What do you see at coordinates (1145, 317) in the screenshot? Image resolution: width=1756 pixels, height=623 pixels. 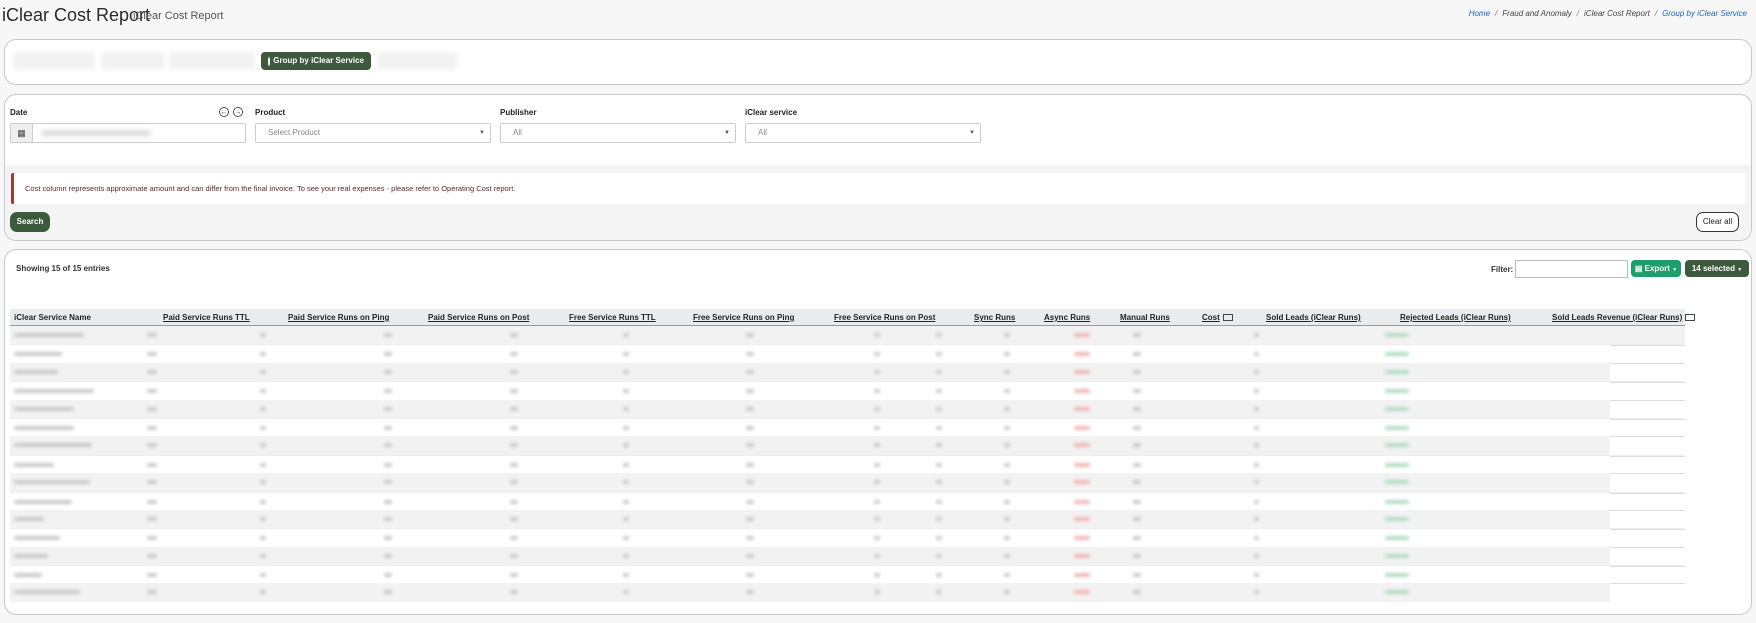 I see `col-manual-runs: Manual Runs` at bounding box center [1145, 317].